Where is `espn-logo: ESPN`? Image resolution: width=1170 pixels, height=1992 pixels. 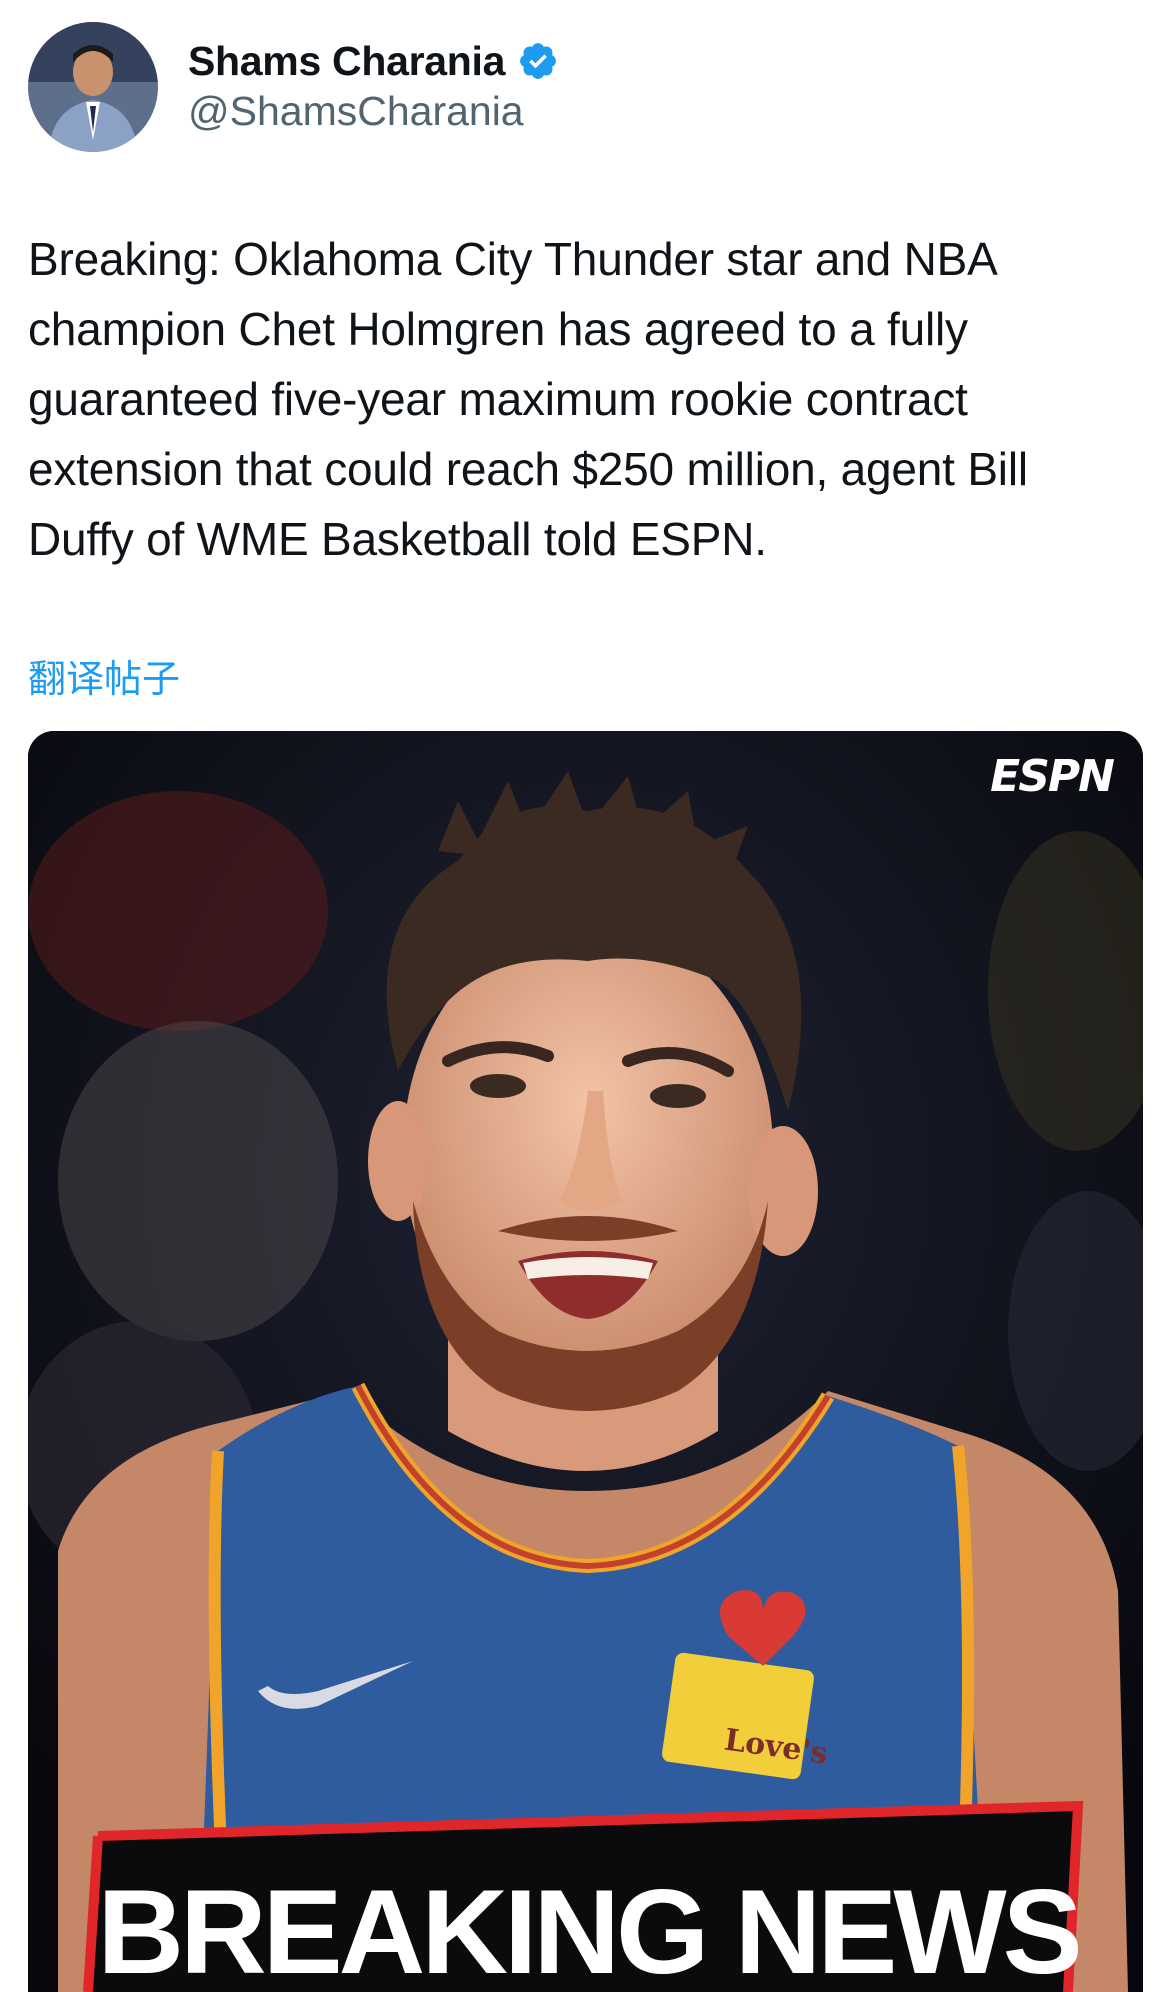
espn-logo: ESPN is located at coordinates (1053, 776).